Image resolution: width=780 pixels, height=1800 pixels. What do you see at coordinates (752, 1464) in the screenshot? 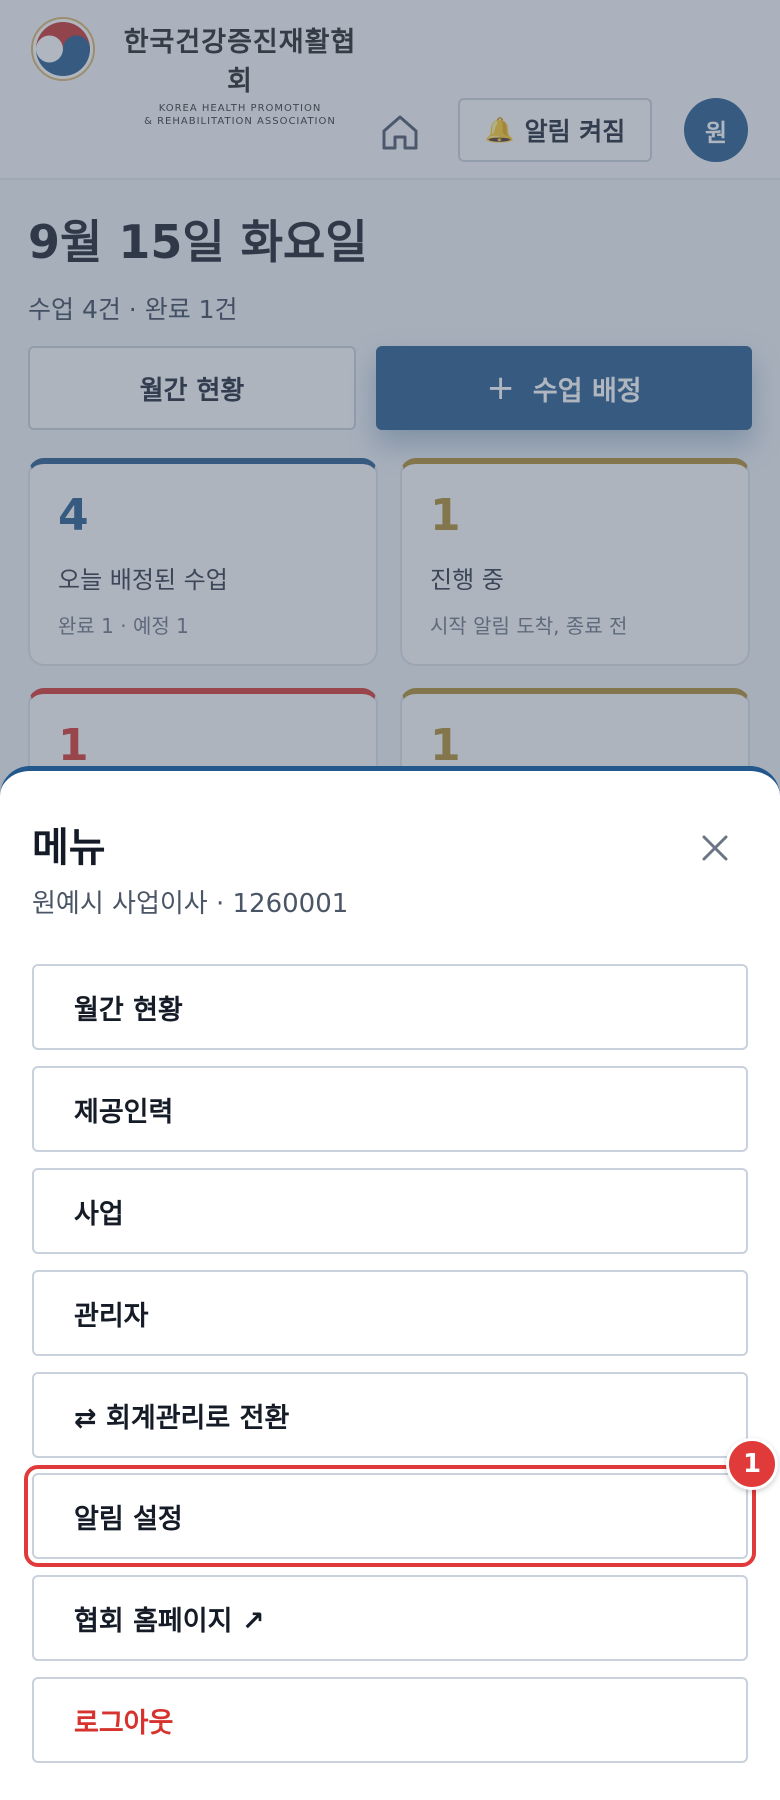
I see `step-badge: 1` at bounding box center [752, 1464].